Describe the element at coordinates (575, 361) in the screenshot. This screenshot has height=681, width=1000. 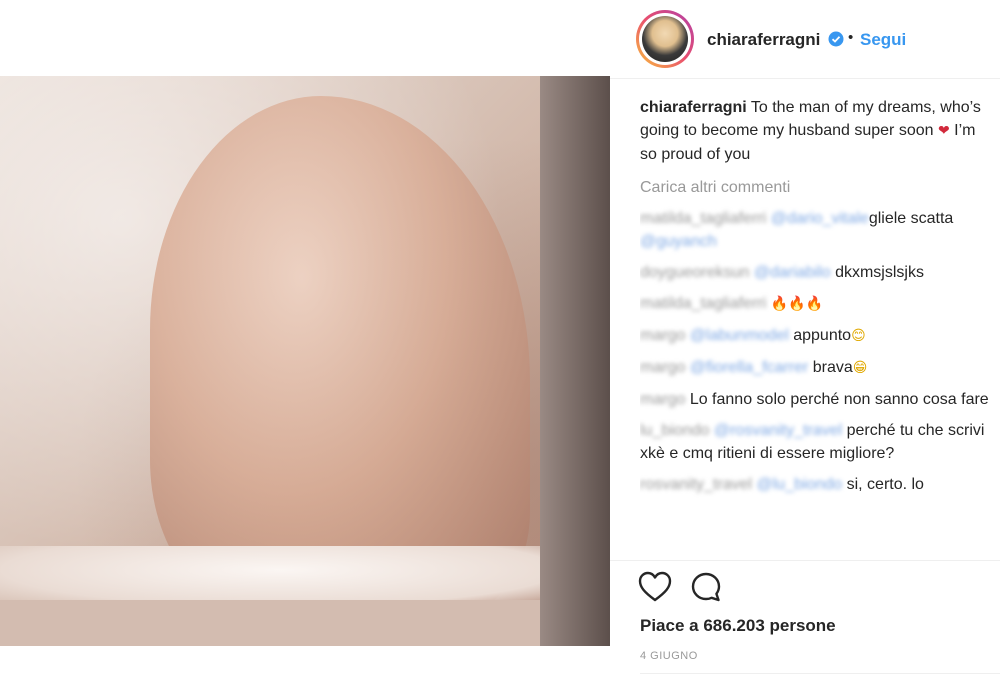
I see `photo-frame` at that location.